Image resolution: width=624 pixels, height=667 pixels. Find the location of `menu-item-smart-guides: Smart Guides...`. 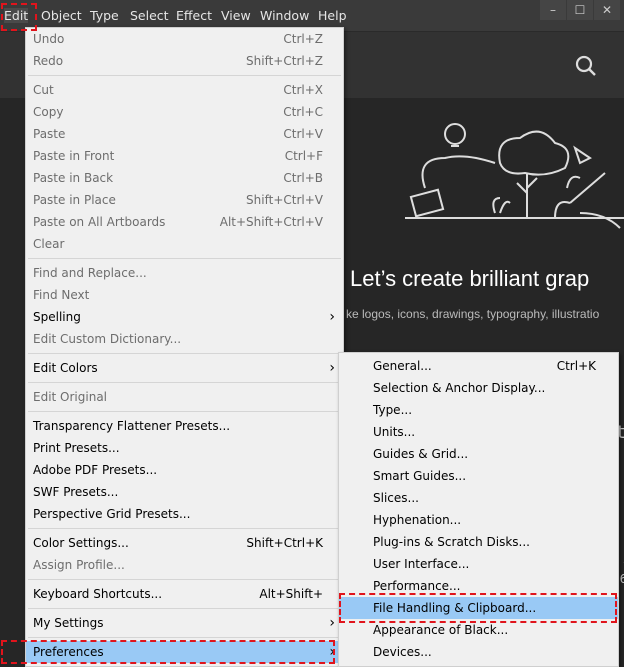

menu-item-smart-guides: Smart Guides... is located at coordinates (478, 476).